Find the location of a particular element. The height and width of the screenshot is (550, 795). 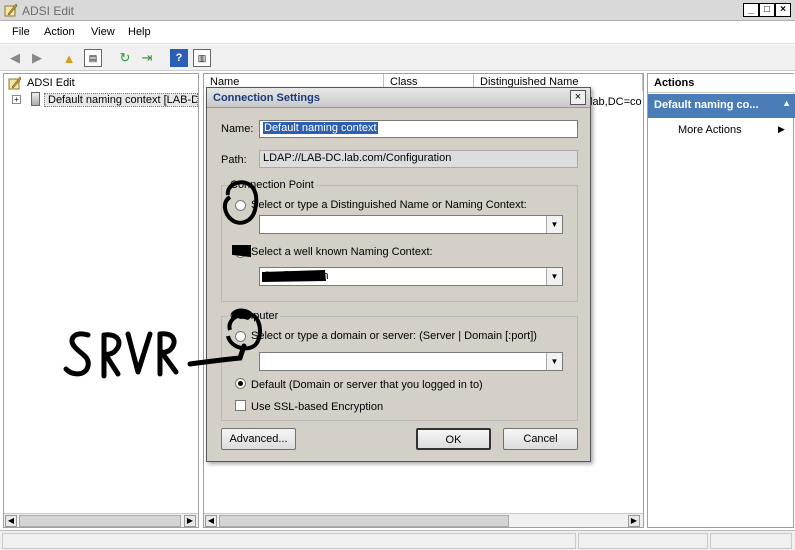

toolbar: ◀ ▶ ▲ ▤ ↻ ⇥ ? ▥ is located at coordinates (397, 58).